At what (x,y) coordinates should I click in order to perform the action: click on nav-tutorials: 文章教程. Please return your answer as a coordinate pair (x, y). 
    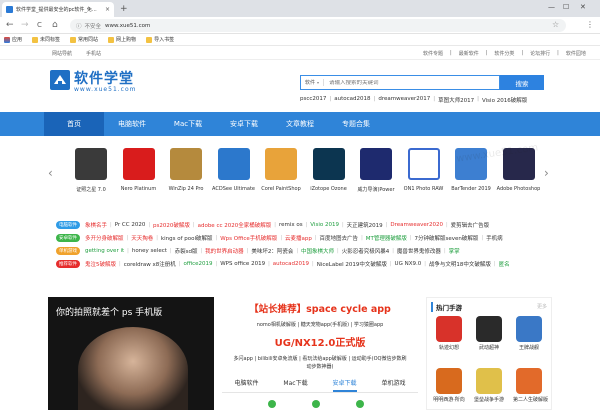
    Looking at the image, I should click on (300, 124).